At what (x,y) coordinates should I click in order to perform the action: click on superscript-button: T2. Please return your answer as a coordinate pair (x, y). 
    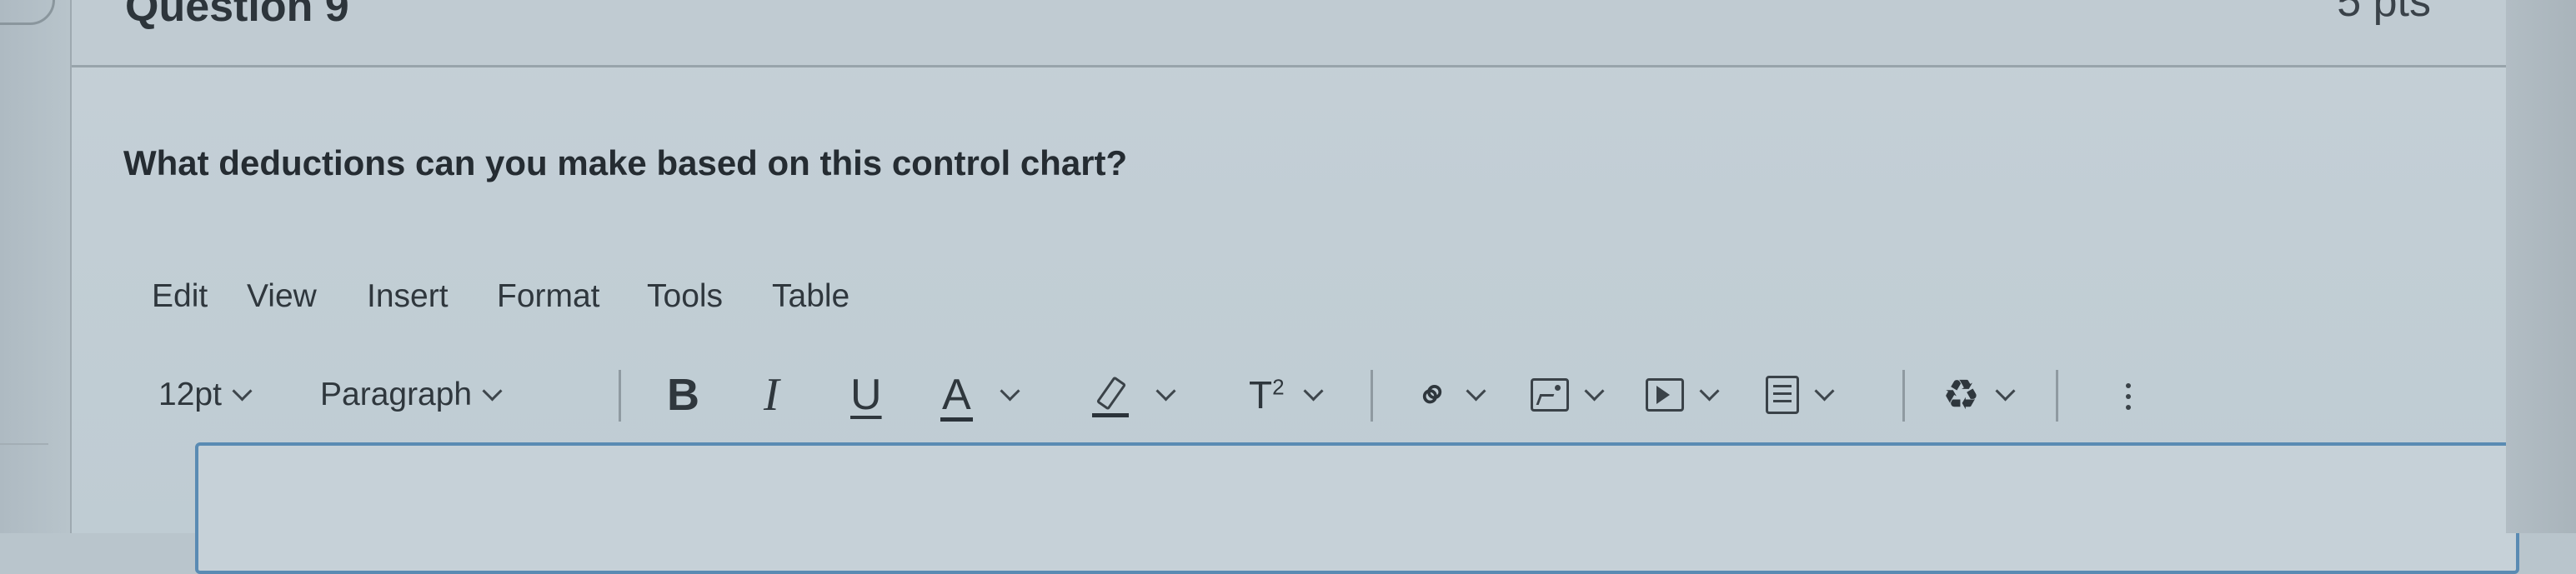
    Looking at the image, I should click on (1286, 395).